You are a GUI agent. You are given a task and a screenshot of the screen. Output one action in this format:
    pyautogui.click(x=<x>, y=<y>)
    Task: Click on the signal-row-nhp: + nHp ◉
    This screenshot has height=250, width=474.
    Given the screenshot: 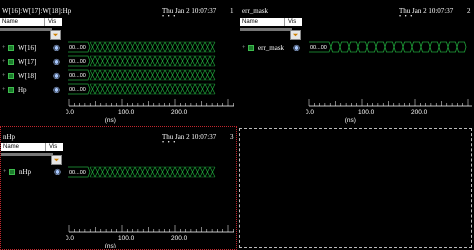 What is the action you would take?
    pyautogui.click(x=33, y=172)
    